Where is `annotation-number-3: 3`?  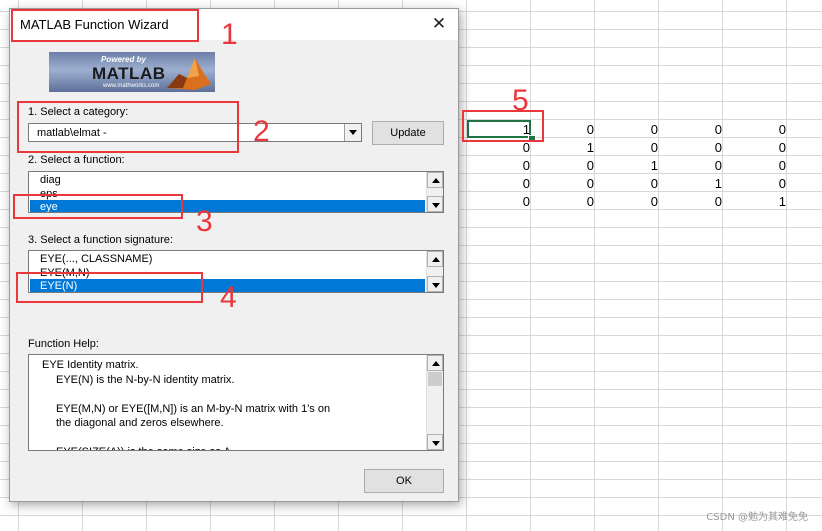
annotation-number-3: 3 is located at coordinates (204, 221).